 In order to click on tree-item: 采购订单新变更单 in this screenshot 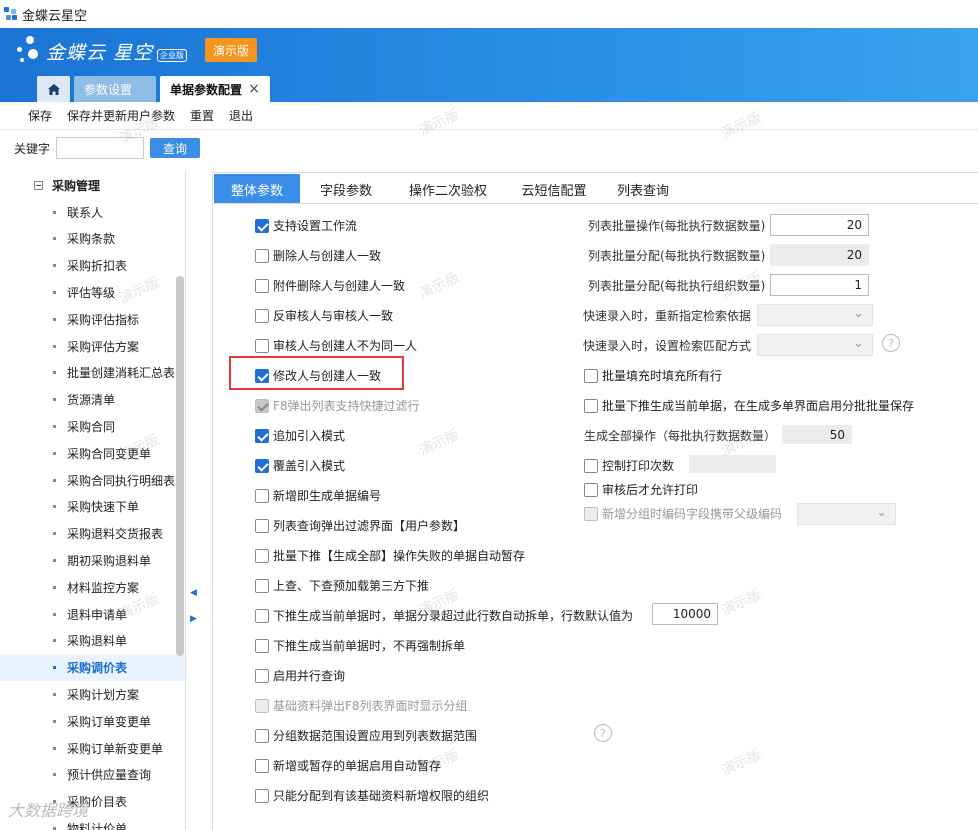, I will do `click(92, 748)`.